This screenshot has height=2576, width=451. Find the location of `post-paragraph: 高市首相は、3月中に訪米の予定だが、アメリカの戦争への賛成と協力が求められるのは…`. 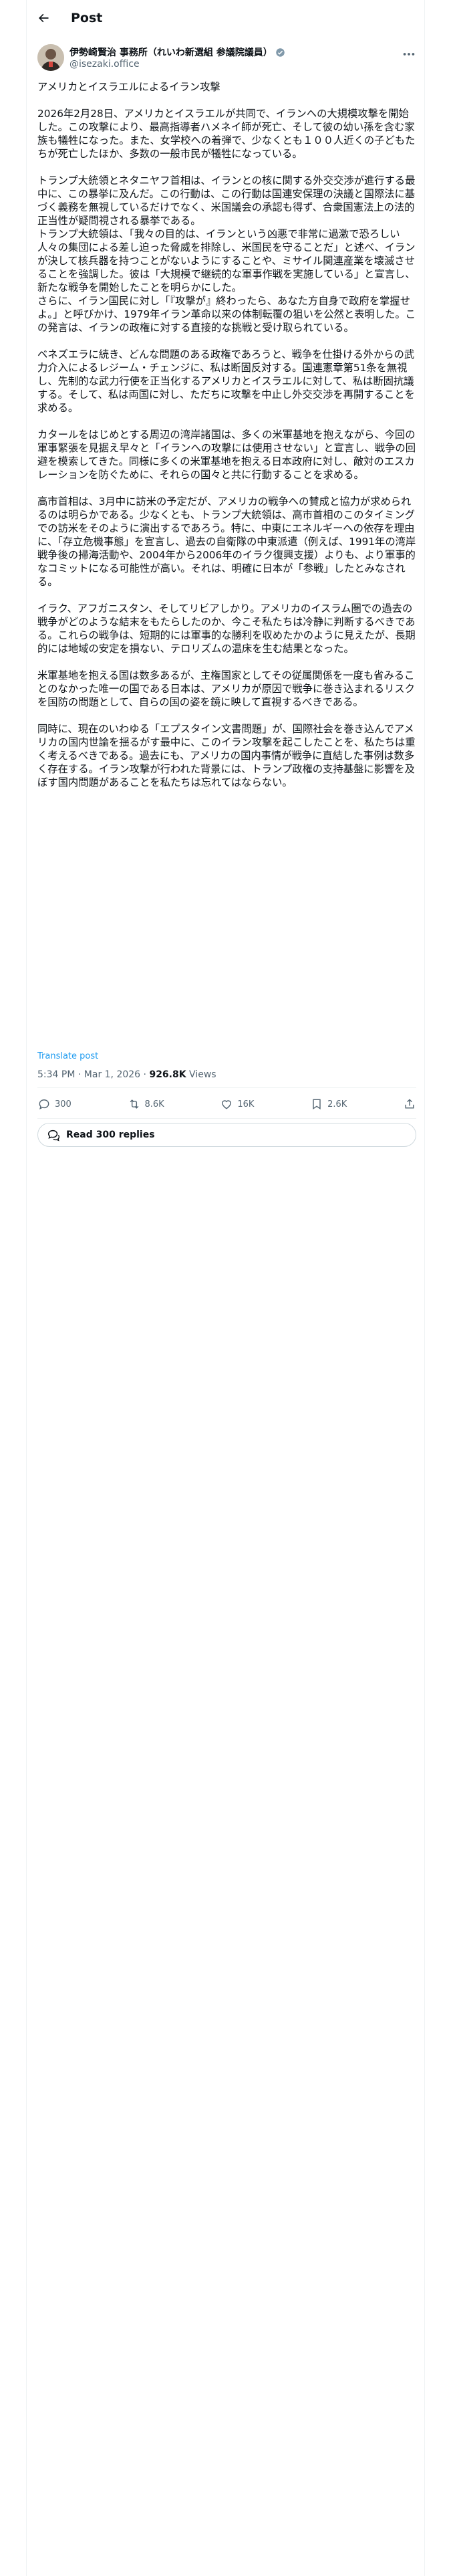

post-paragraph: 高市首相は、3月中に訪米の予定だが、アメリカの戦争への賛成と協力が求められるのは… is located at coordinates (226, 542).